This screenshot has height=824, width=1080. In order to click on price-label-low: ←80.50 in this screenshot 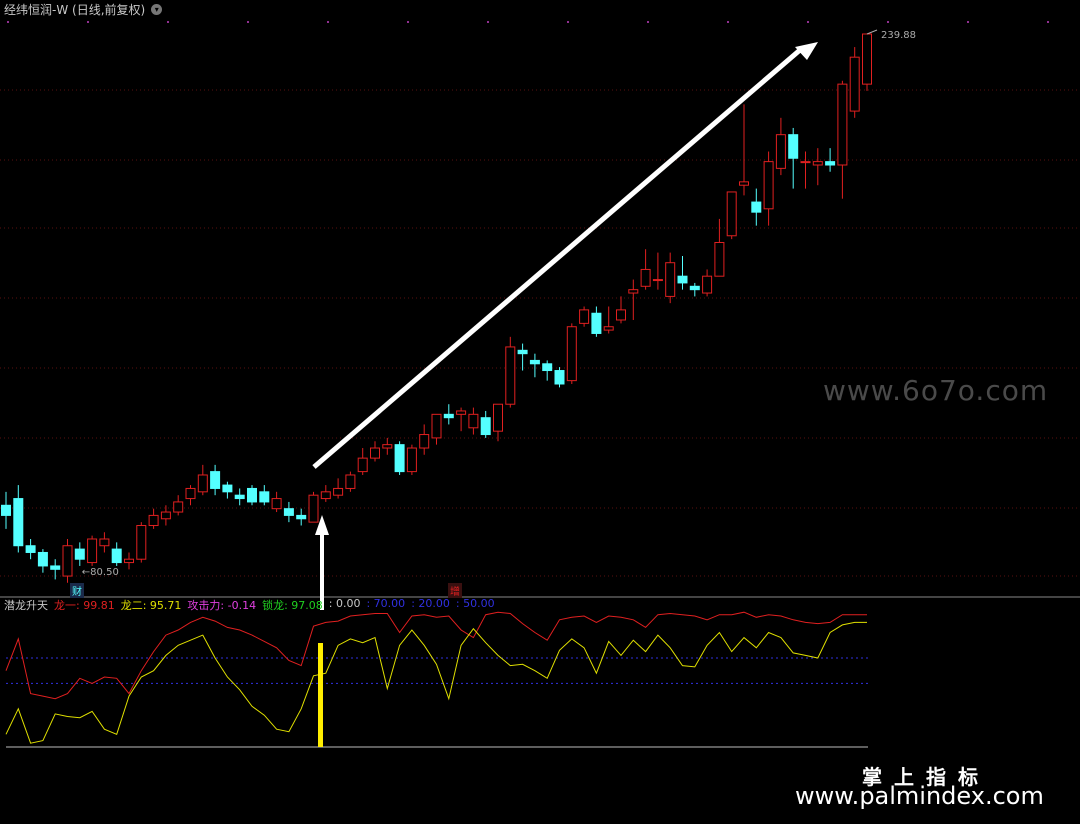, I will do `click(100, 572)`.